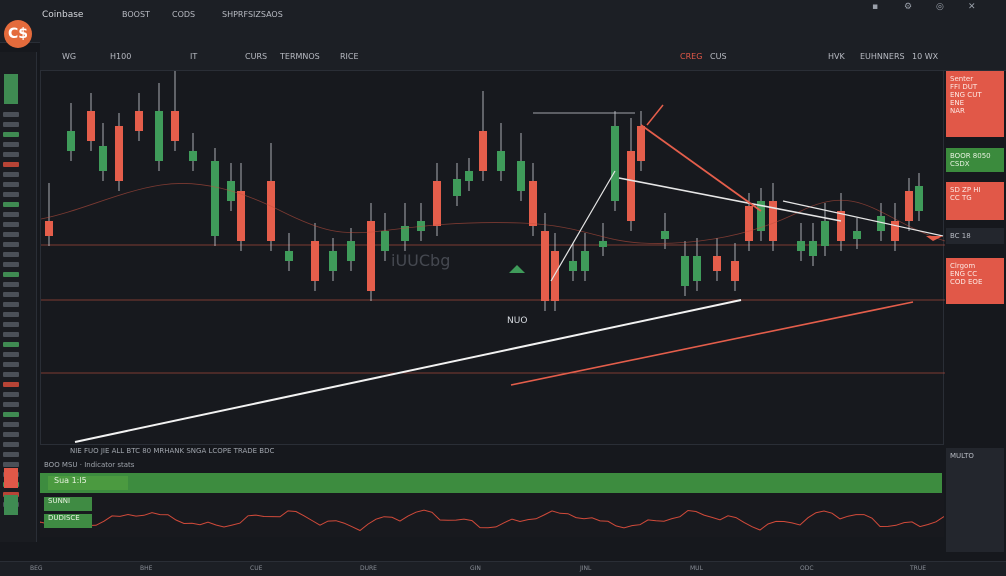  I want to click on toolbar-item: 10 WX, so click(925, 56).